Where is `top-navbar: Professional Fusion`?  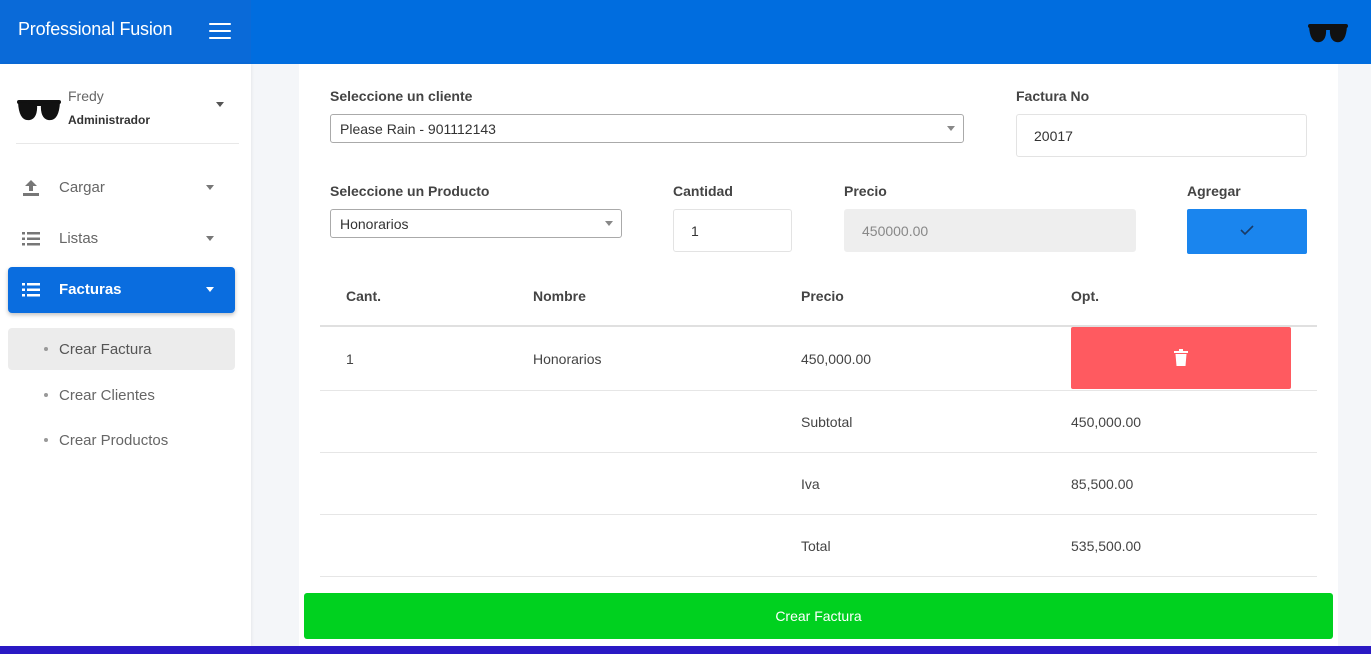 top-navbar: Professional Fusion is located at coordinates (685, 32).